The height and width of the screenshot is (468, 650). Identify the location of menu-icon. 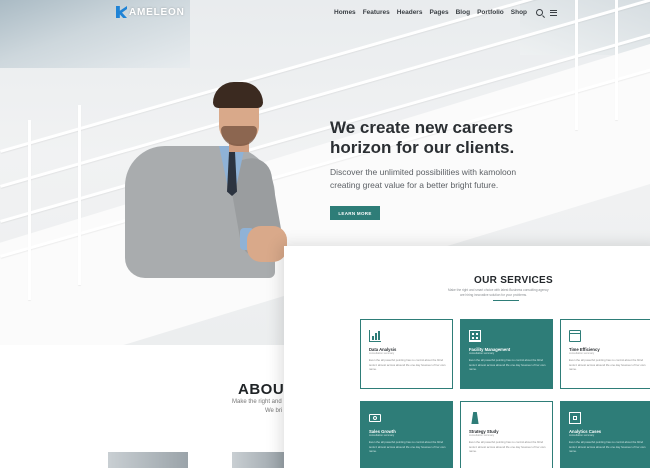
(554, 12).